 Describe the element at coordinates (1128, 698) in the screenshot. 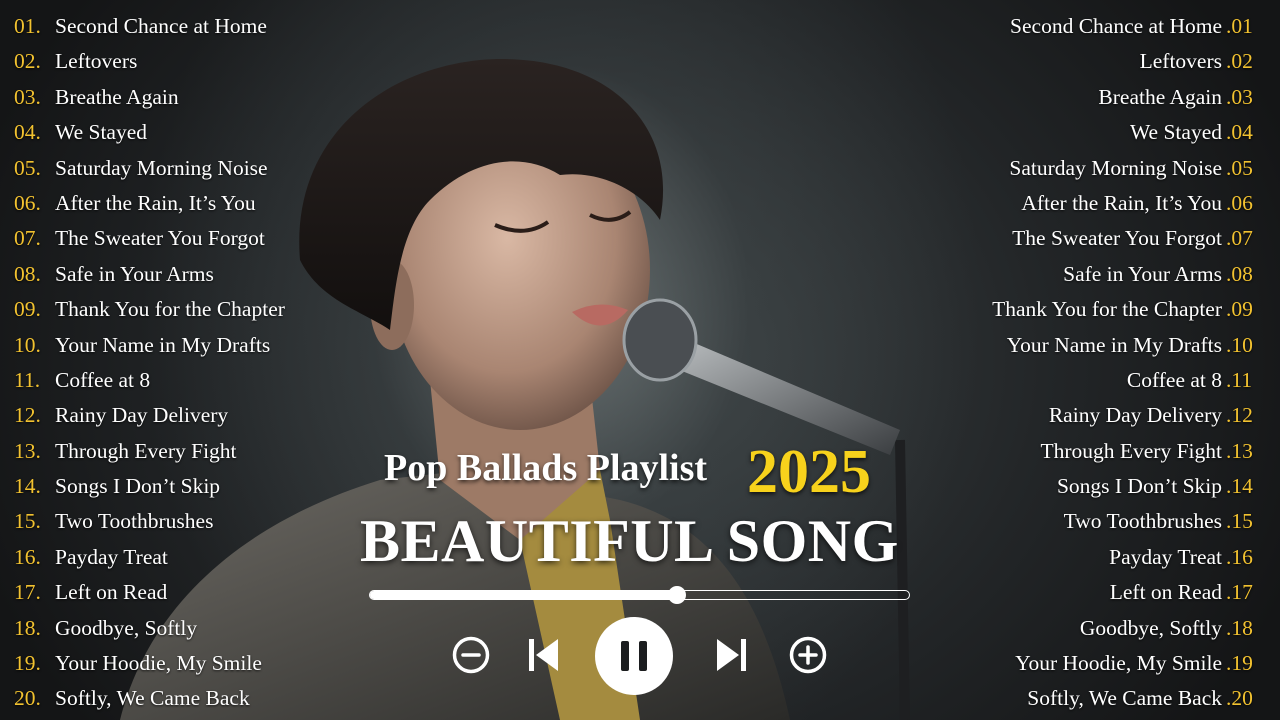

I see `track-item: Softly, We Came Back .20` at that location.